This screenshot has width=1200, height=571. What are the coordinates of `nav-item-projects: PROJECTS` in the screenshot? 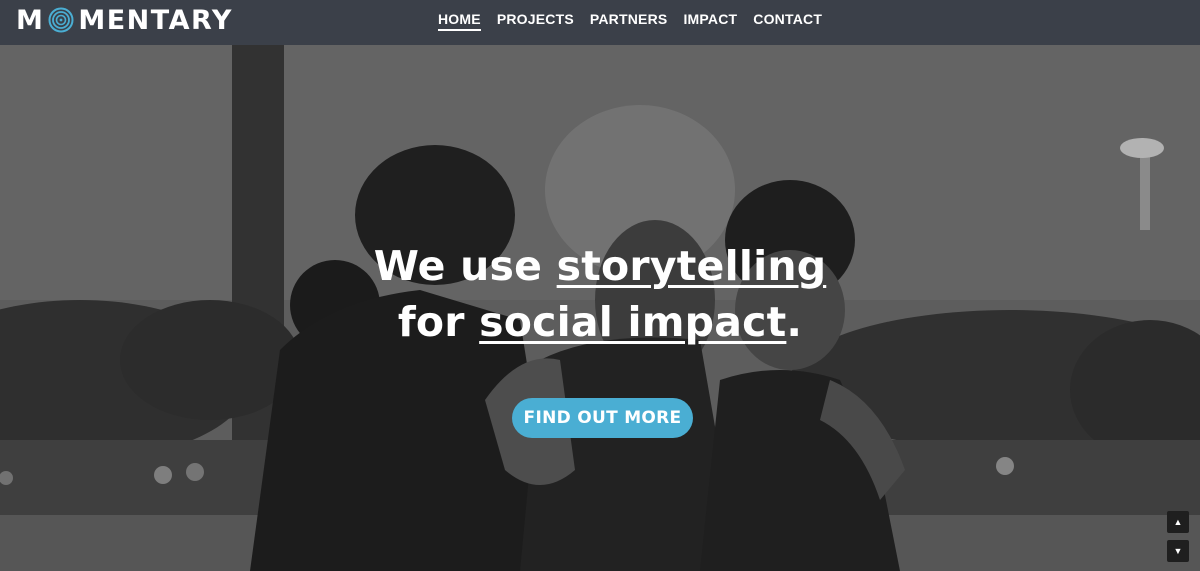 It's located at (535, 21).